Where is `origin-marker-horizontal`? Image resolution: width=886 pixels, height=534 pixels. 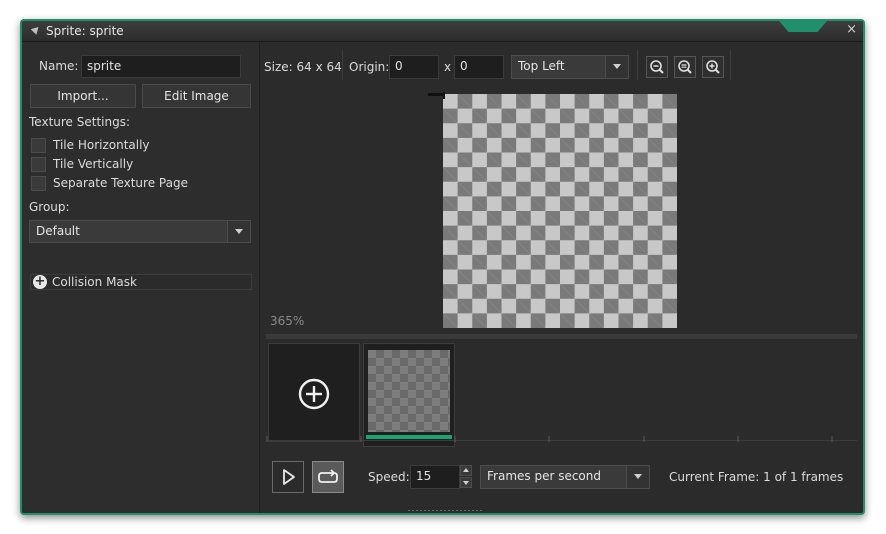
origin-marker-horizontal is located at coordinates (435, 94).